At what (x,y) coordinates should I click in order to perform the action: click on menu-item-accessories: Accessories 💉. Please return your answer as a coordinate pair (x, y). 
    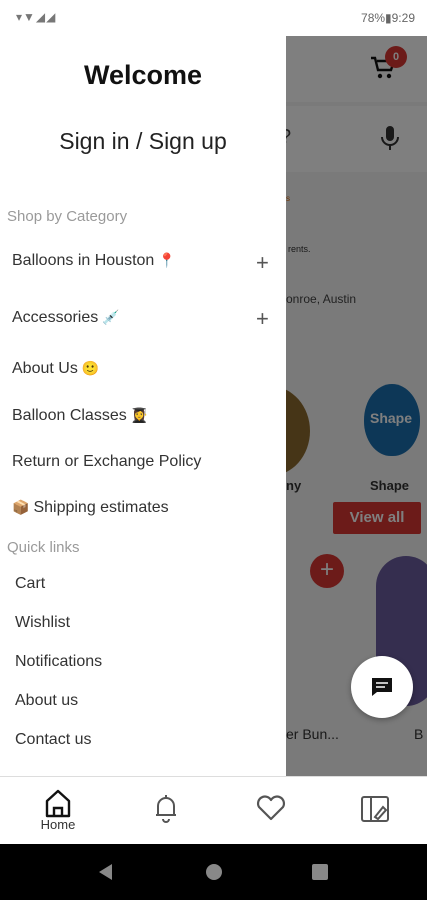
    Looking at the image, I should click on (66, 318).